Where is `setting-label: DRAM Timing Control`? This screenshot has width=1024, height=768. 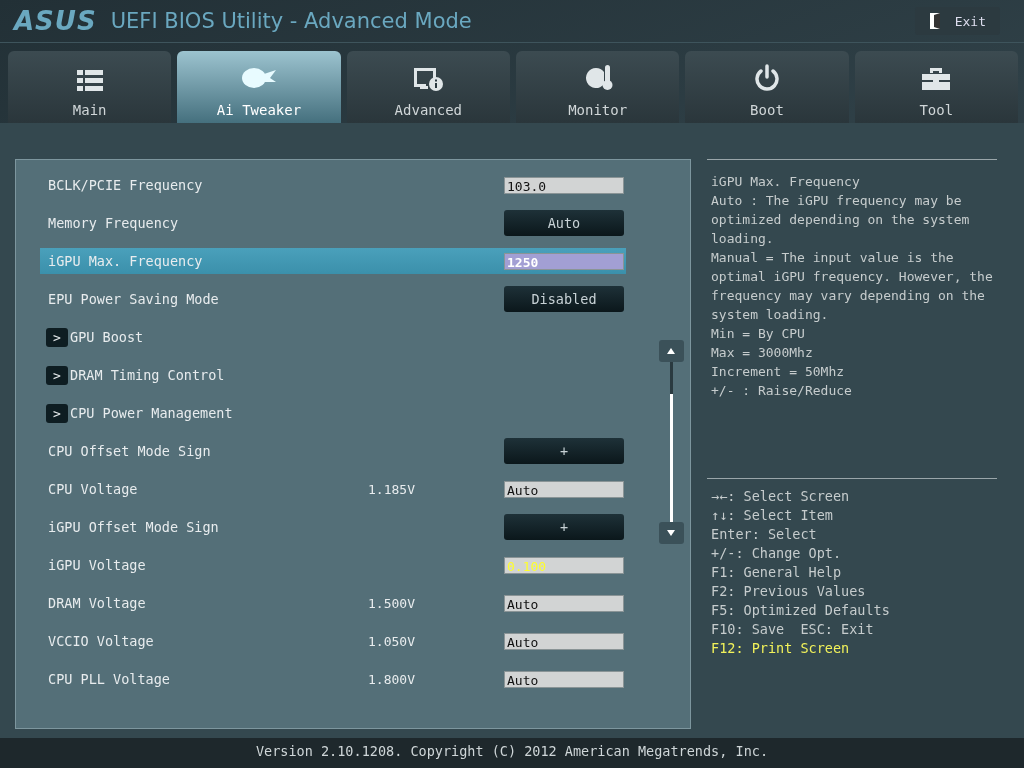 setting-label: DRAM Timing Control is located at coordinates (147, 375).